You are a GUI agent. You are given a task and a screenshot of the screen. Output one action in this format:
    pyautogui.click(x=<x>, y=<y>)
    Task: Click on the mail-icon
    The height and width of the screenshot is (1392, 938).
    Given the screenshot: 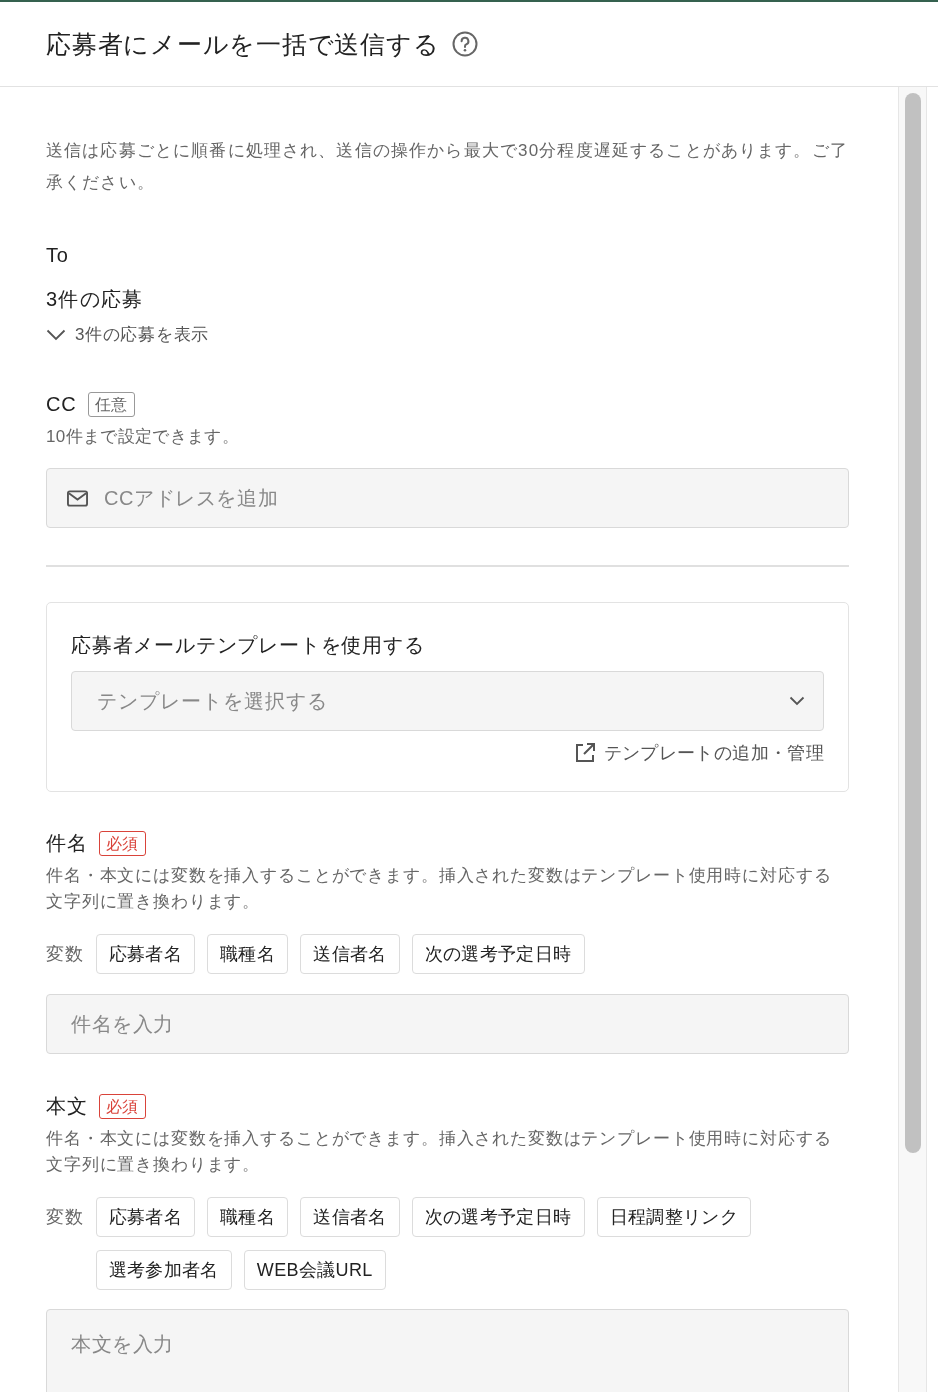 What is the action you would take?
    pyautogui.click(x=77, y=498)
    